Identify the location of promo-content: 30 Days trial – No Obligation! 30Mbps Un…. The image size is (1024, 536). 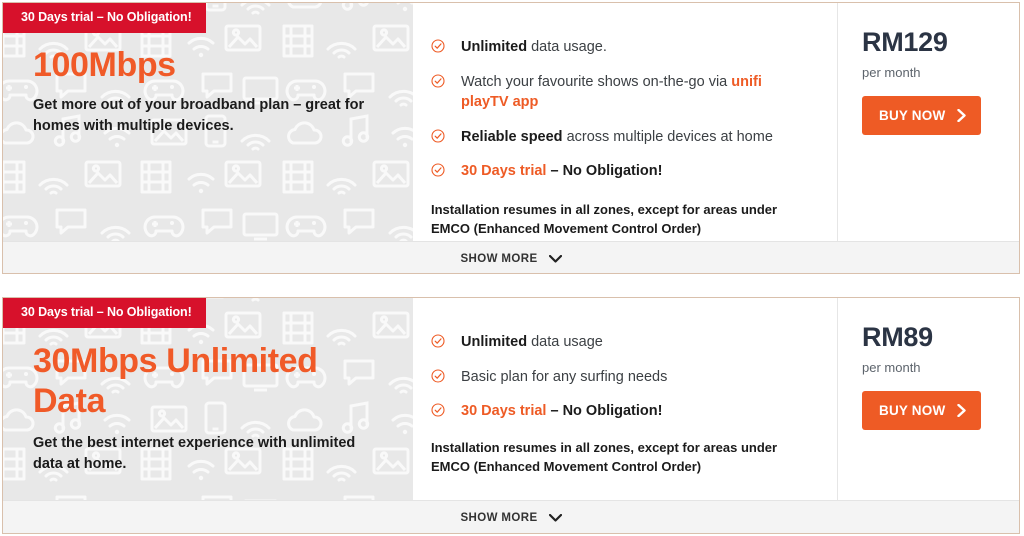
(208, 387).